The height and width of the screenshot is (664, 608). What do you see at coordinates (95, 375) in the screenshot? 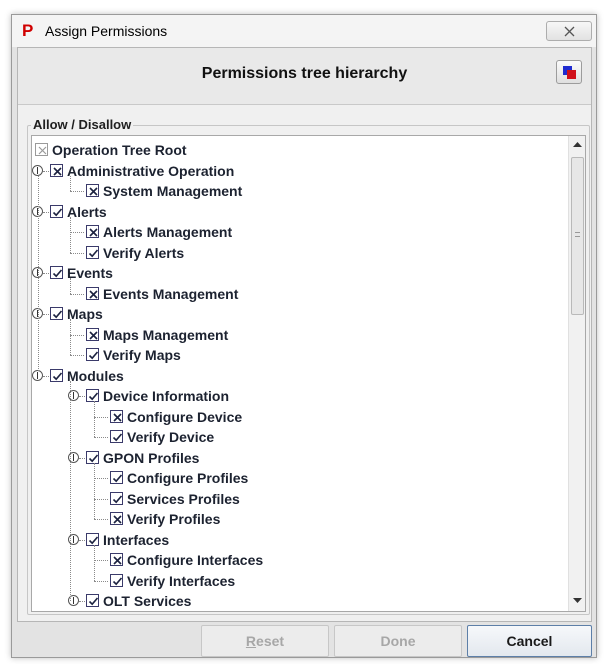
I see `tree-node-label: Modules` at bounding box center [95, 375].